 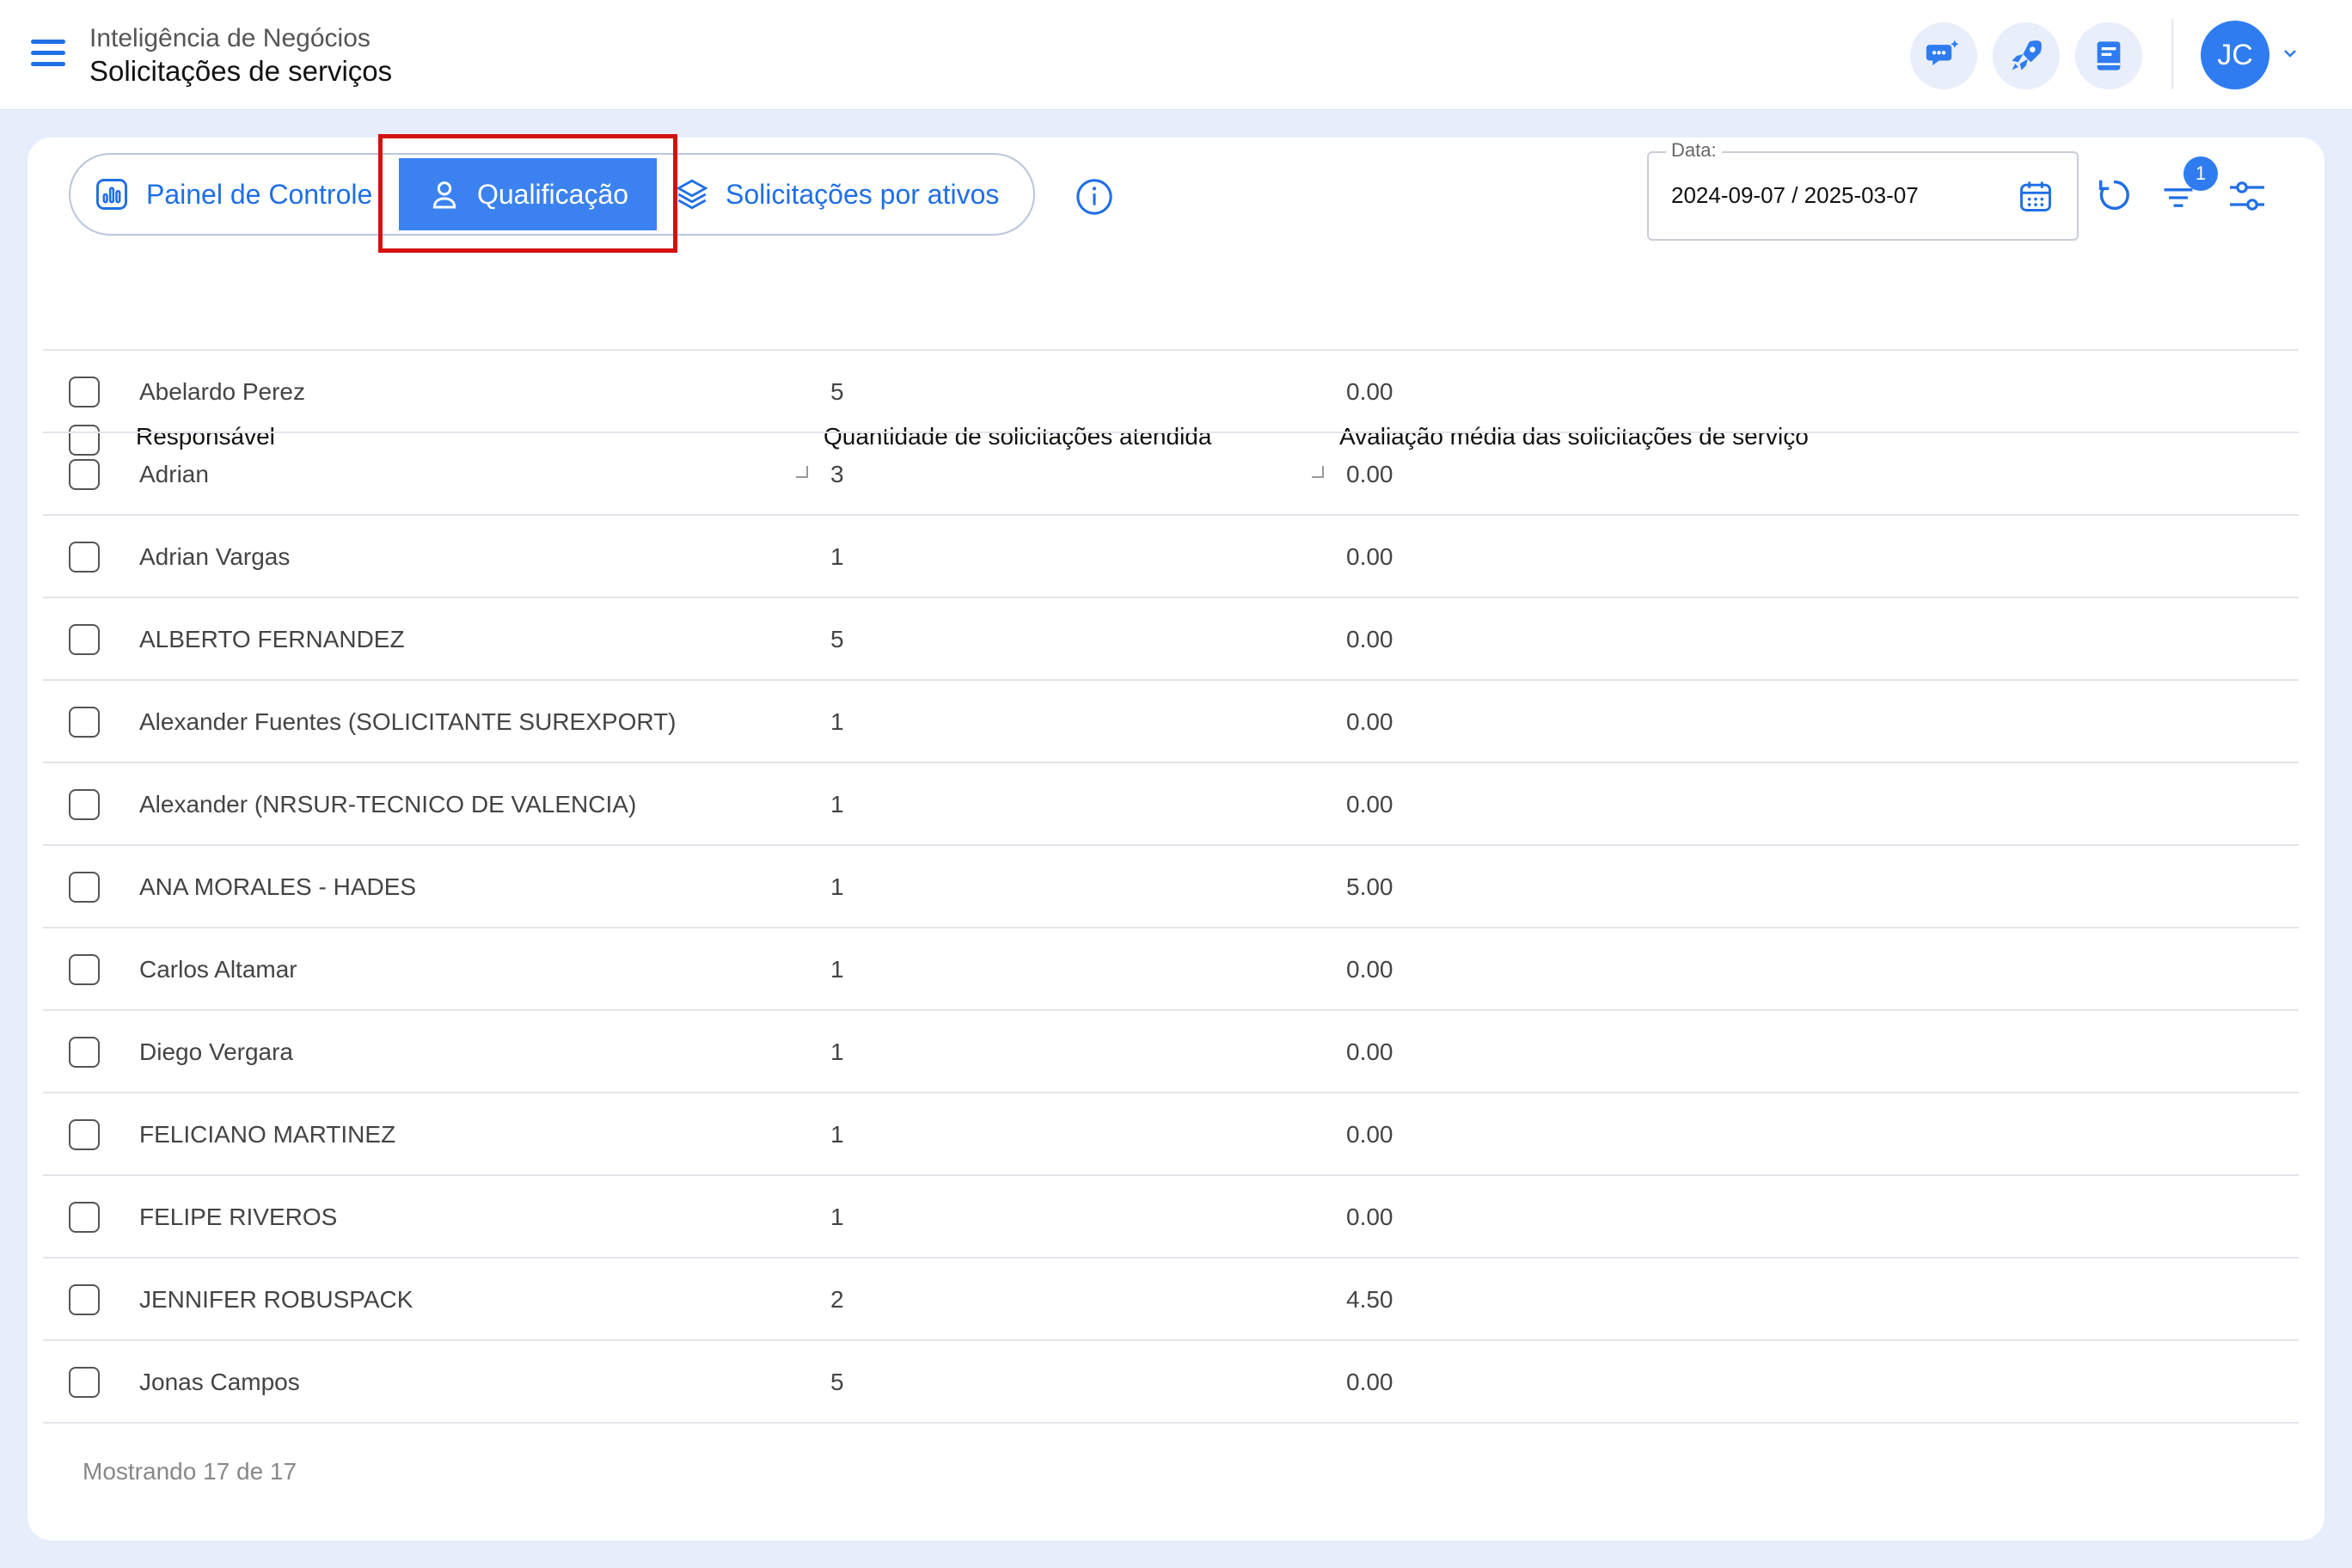 What do you see at coordinates (238, 1217) in the screenshot?
I see `cell-responsavel: FELIPE RIVEROS` at bounding box center [238, 1217].